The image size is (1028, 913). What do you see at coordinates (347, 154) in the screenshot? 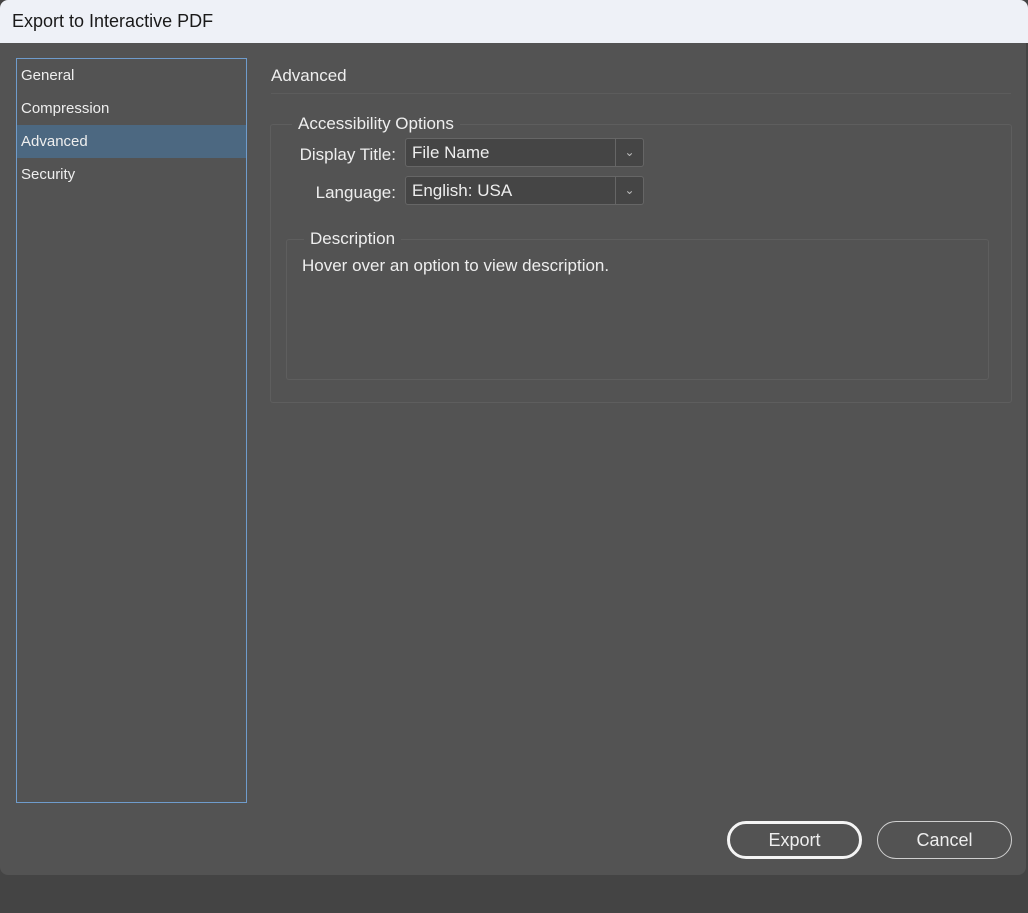
I see `display-title-label: Display Title:` at bounding box center [347, 154].